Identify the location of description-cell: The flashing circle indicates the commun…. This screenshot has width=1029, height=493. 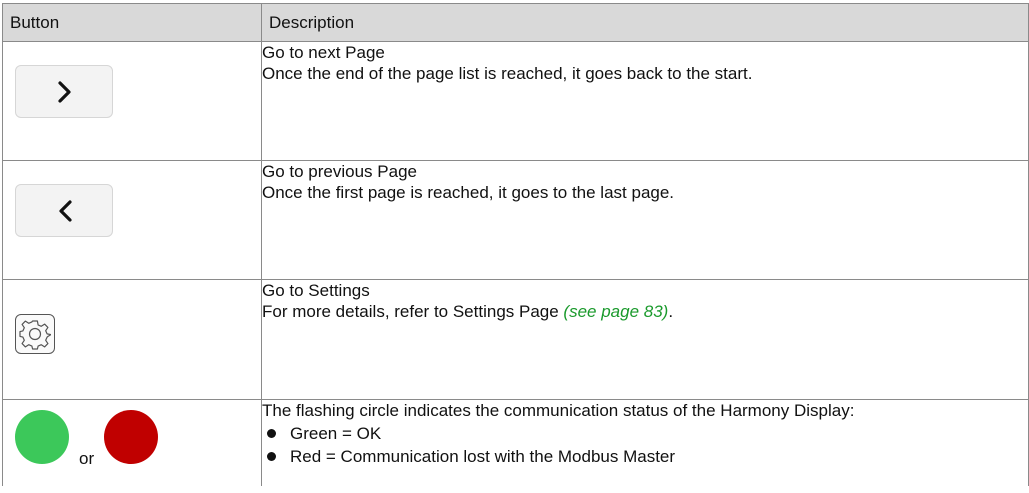
(645, 442).